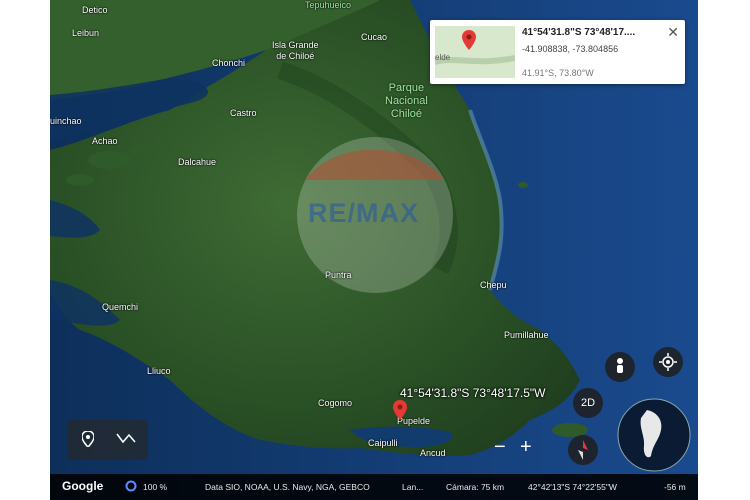 The width and height of the screenshot is (750, 500). Describe the element at coordinates (400, 412) in the screenshot. I see `location-pin-icon` at that location.